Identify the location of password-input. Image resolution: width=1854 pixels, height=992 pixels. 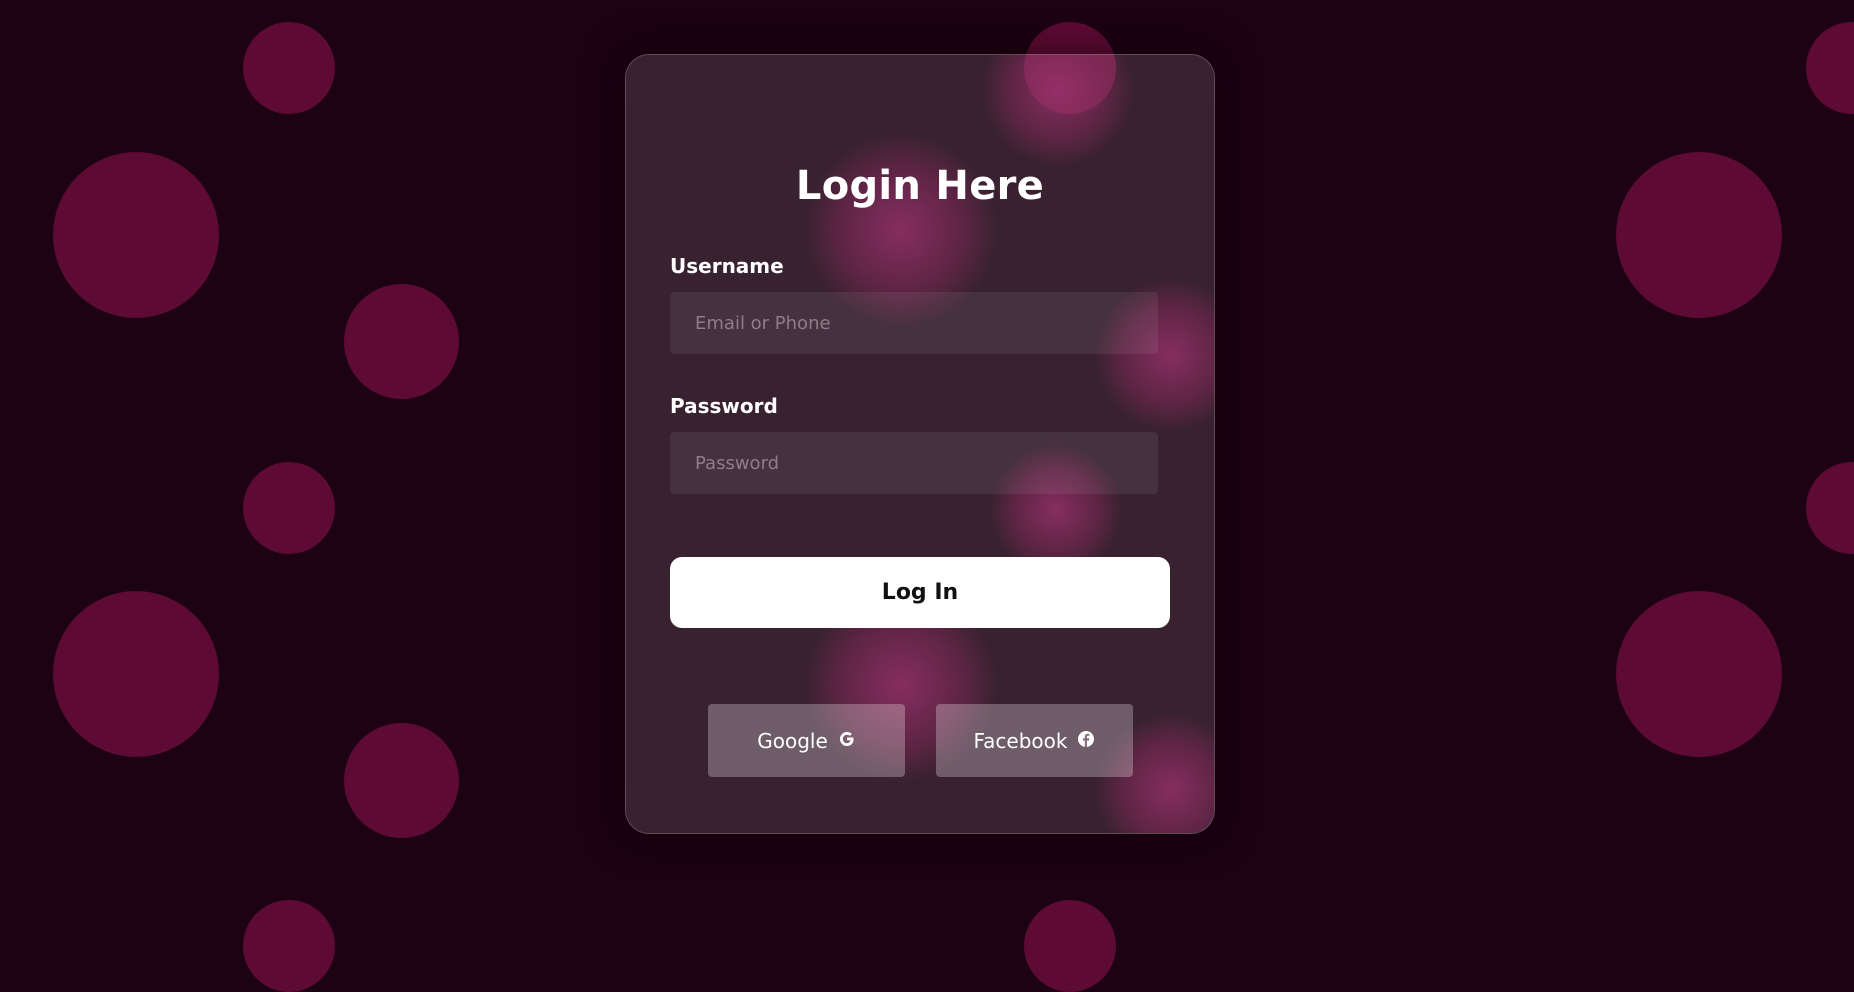
(914, 463).